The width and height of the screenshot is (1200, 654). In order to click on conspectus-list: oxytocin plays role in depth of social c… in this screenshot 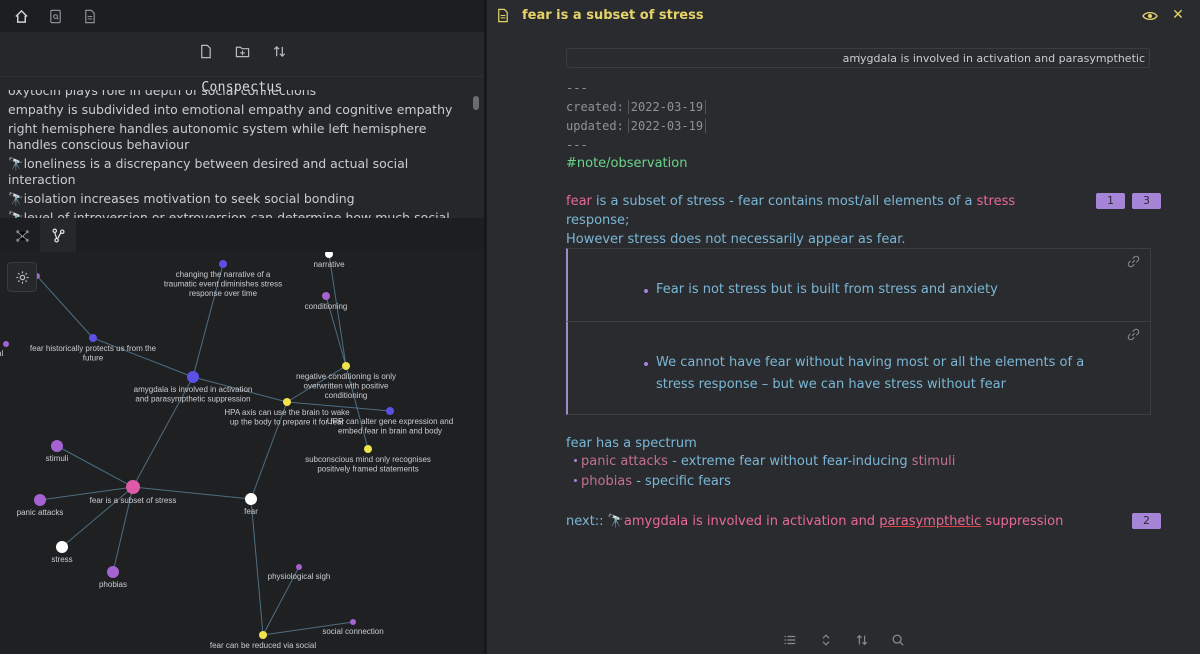, I will do `click(235, 154)`.